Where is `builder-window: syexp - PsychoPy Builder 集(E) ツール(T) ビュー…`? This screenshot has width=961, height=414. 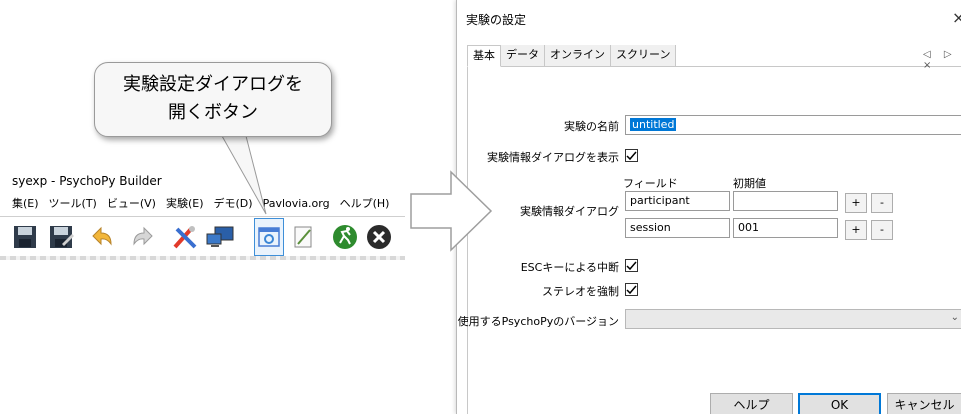 builder-window: syexp - PsychoPy Builder 集(E) ツール(T) ビュー… is located at coordinates (202, 213).